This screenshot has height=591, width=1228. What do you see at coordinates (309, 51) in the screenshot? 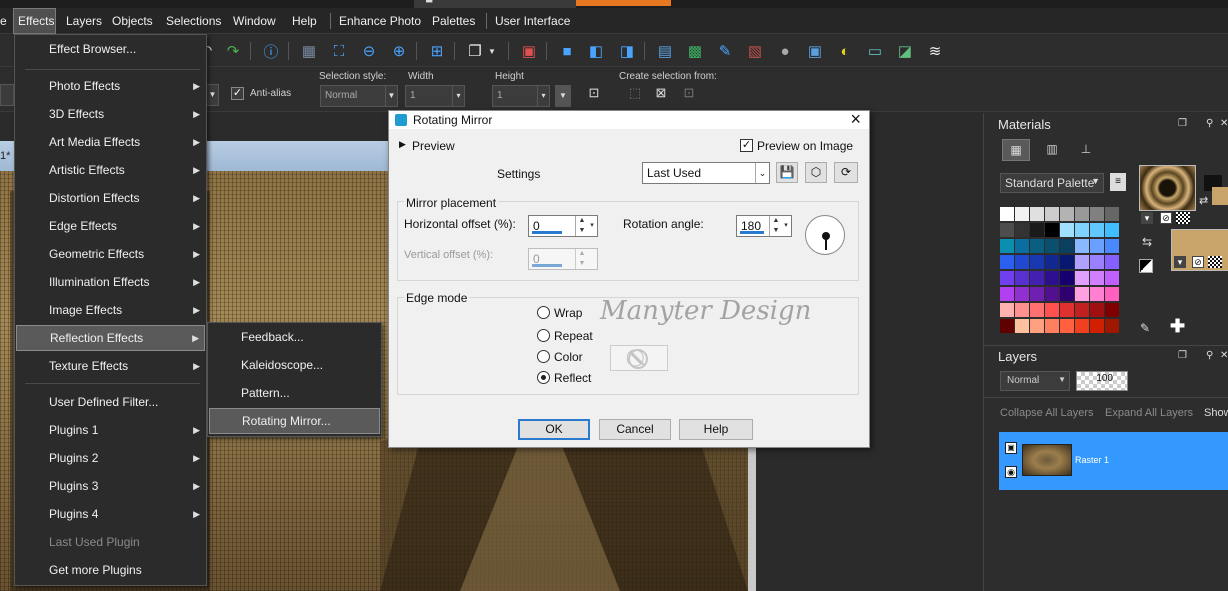
I see `calendar-icon: ▦` at bounding box center [309, 51].